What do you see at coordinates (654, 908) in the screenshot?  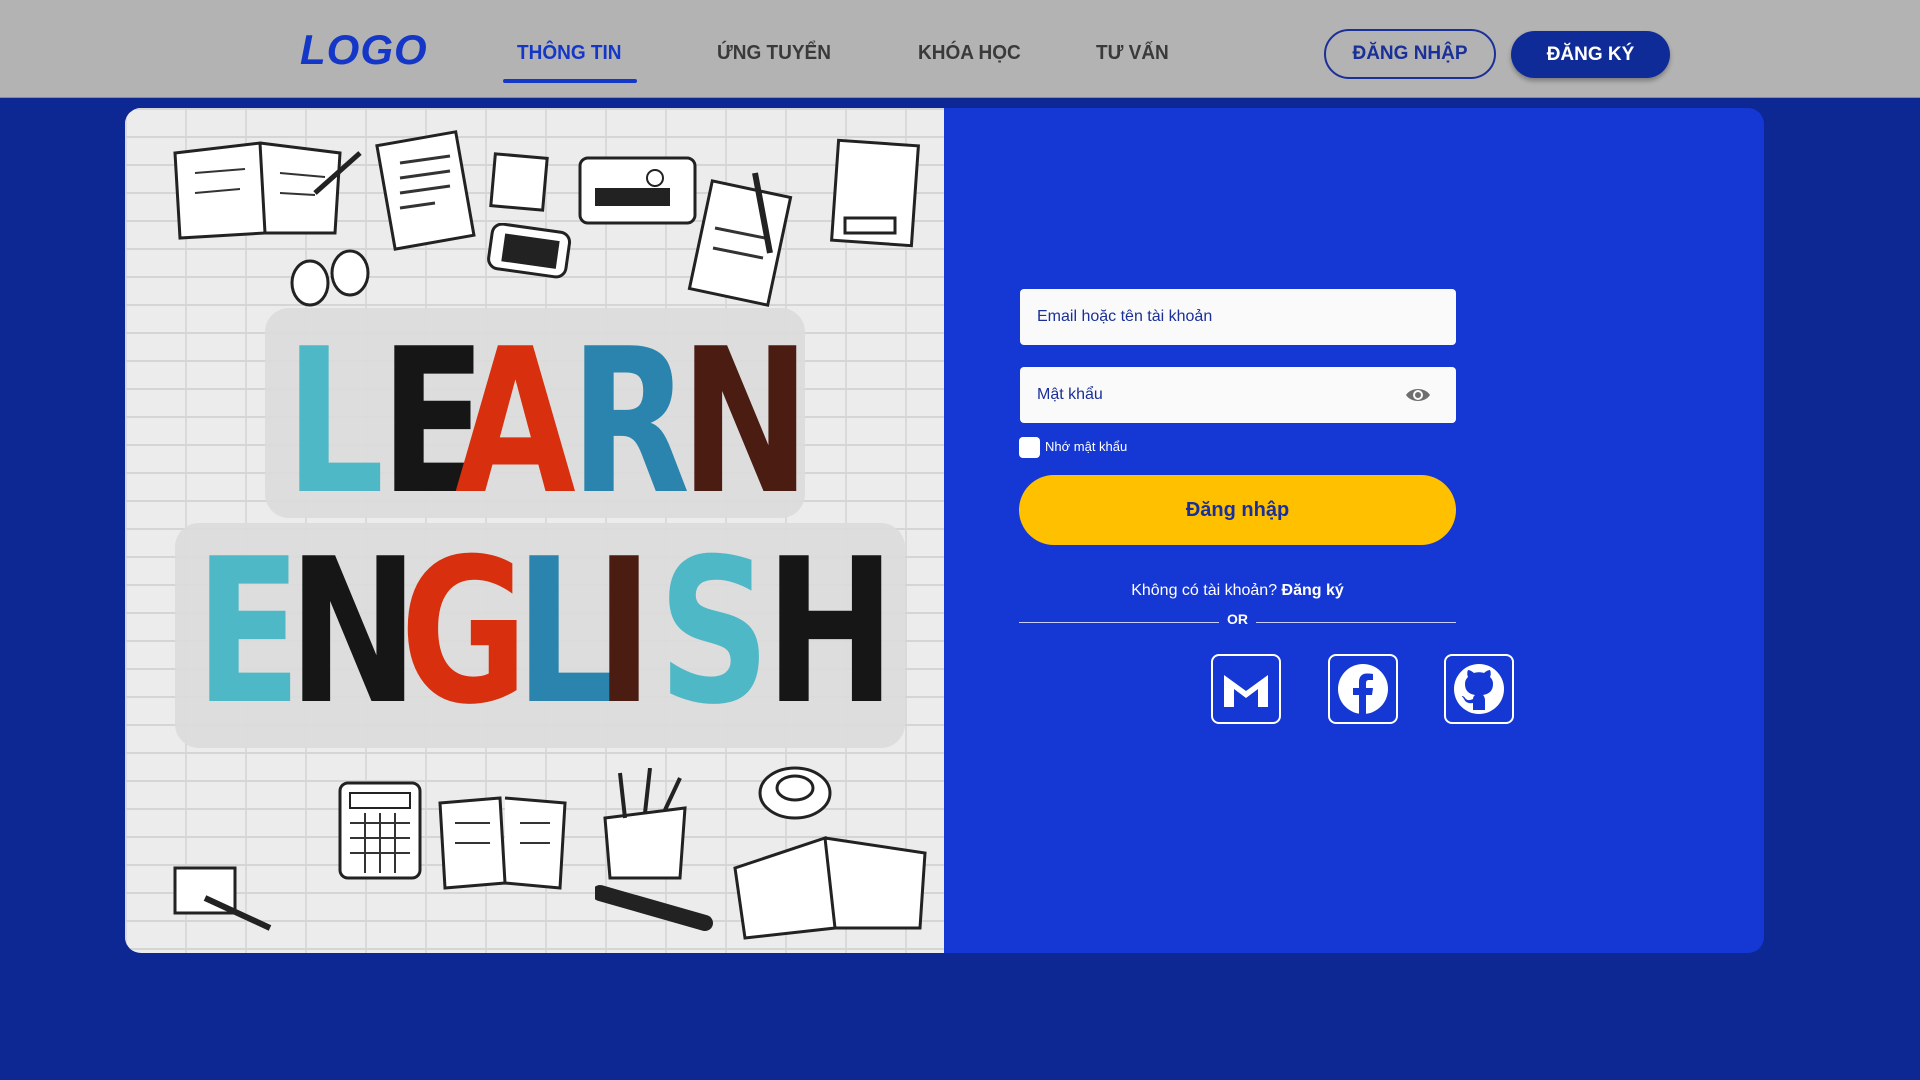 I see `marker-doodle-icon` at bounding box center [654, 908].